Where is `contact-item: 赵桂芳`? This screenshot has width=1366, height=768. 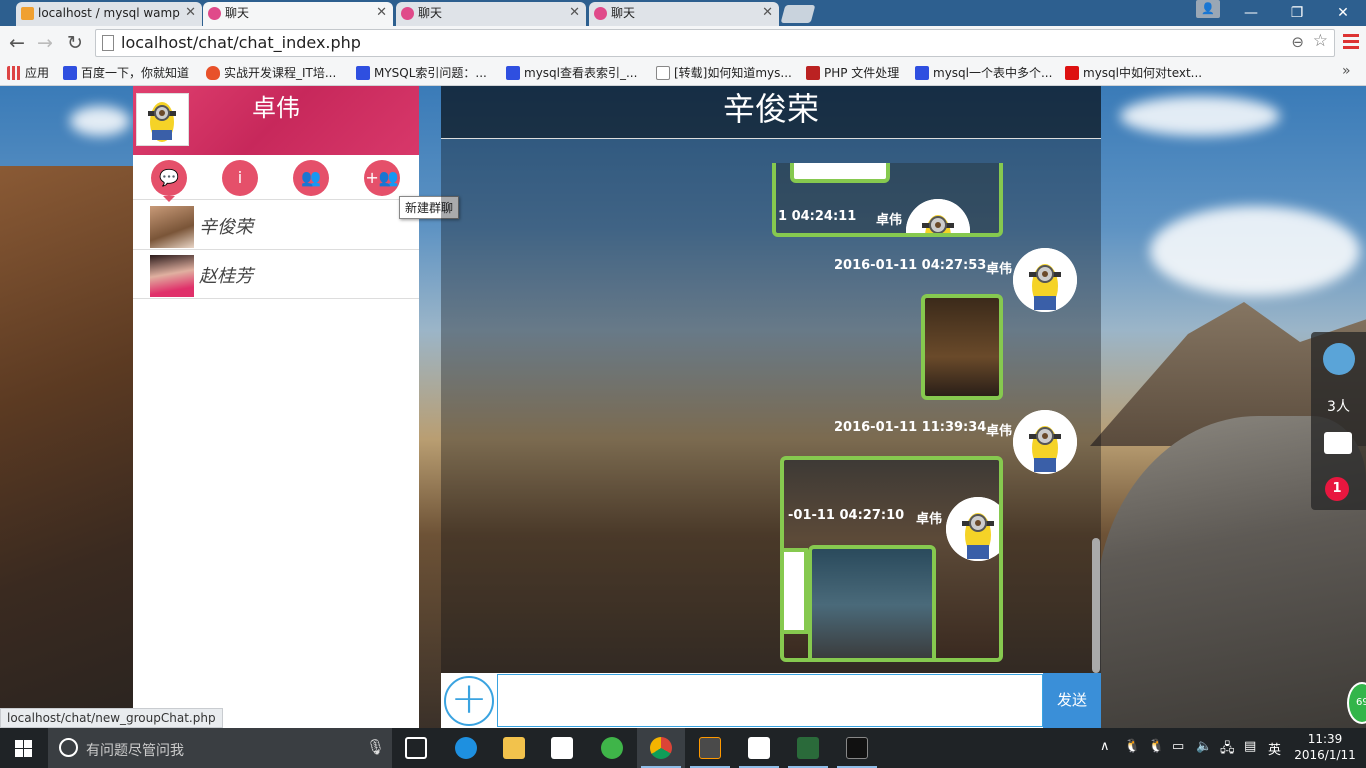 contact-item: 赵桂芳 is located at coordinates (276, 274).